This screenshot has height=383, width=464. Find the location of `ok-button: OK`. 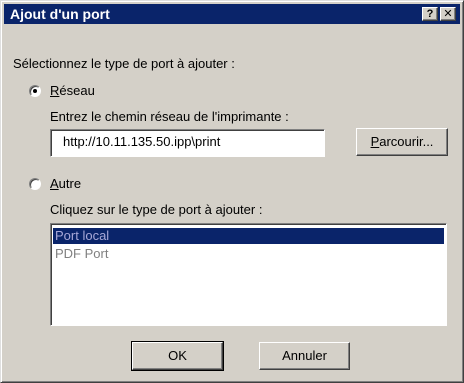

ok-button: OK is located at coordinates (177, 356).